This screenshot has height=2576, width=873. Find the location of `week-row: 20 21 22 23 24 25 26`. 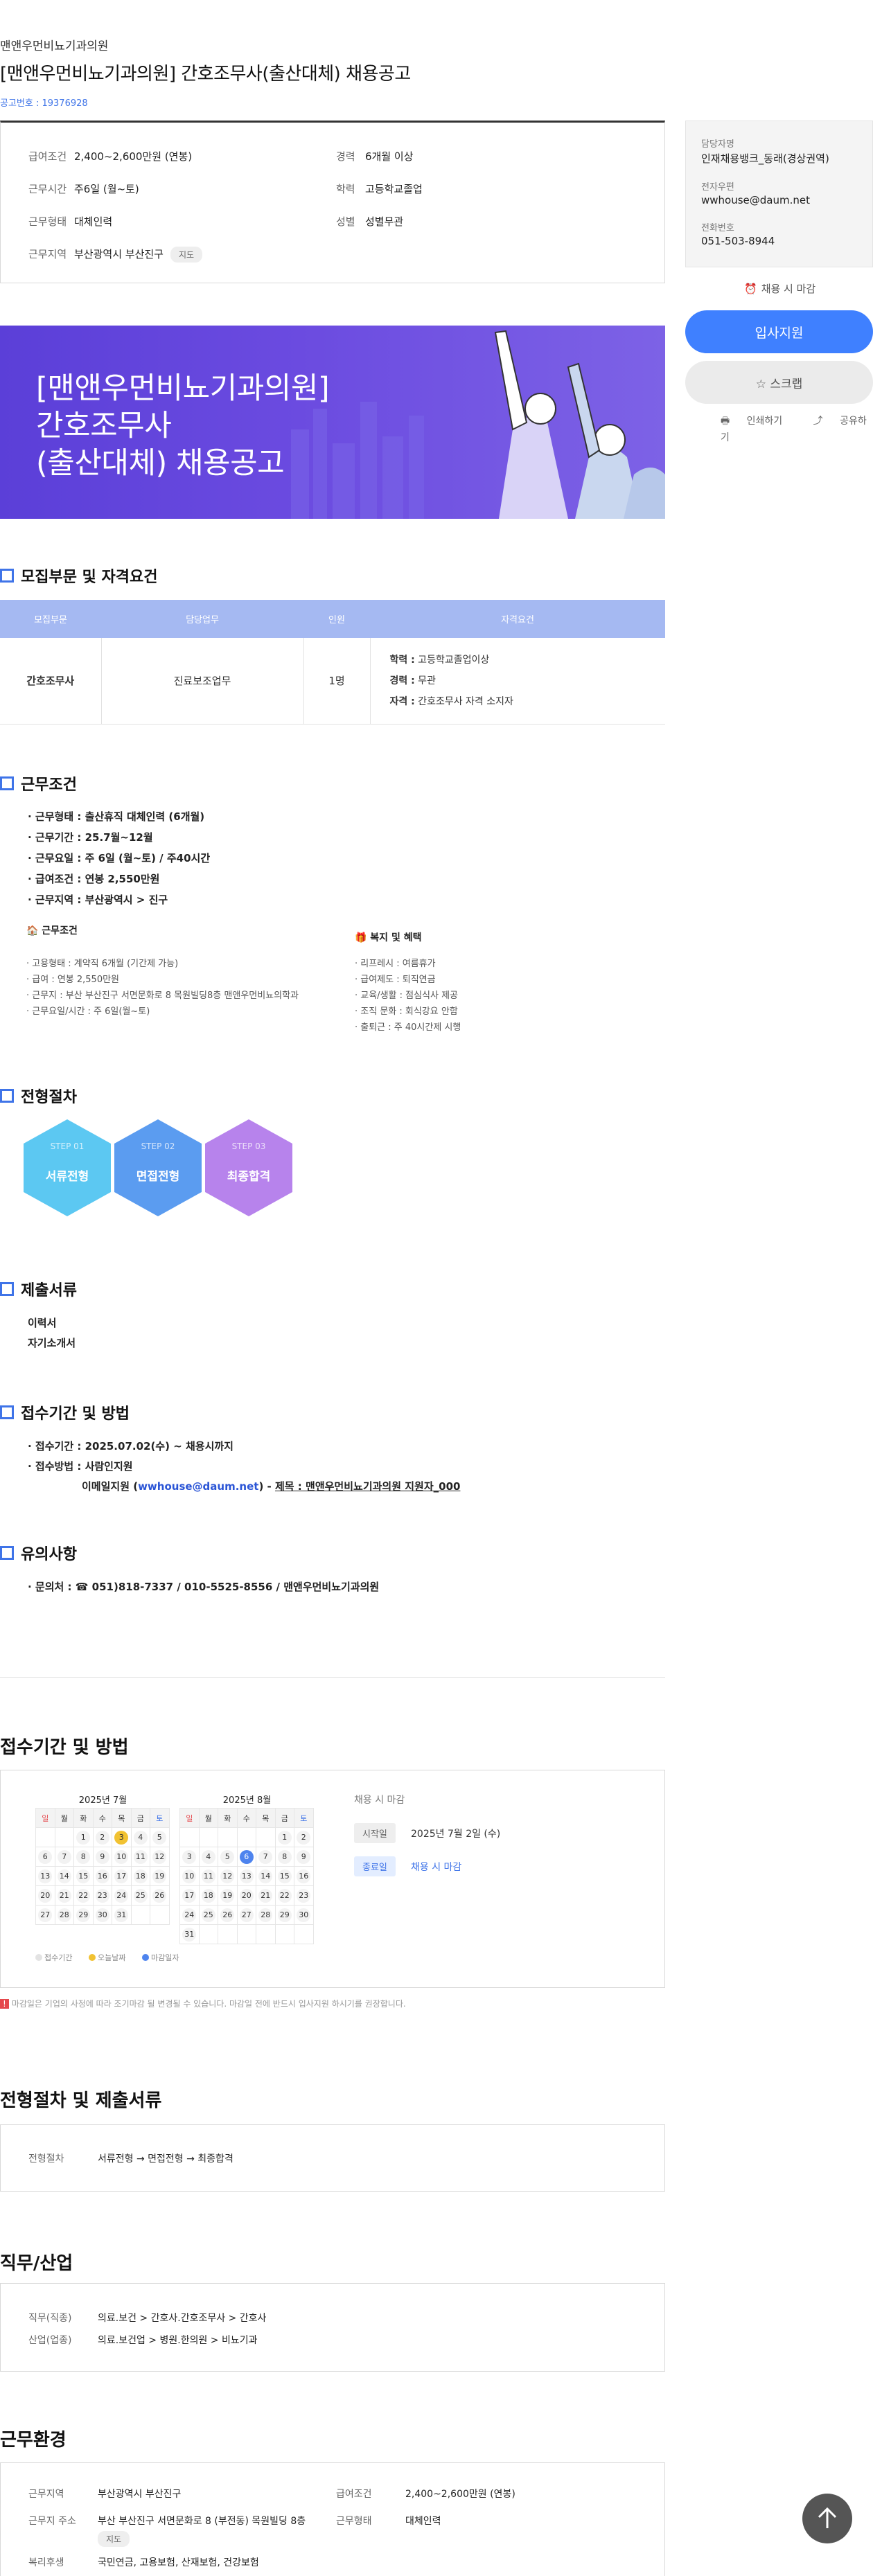

week-row: 20 21 22 23 24 25 26 is located at coordinates (102, 1895).